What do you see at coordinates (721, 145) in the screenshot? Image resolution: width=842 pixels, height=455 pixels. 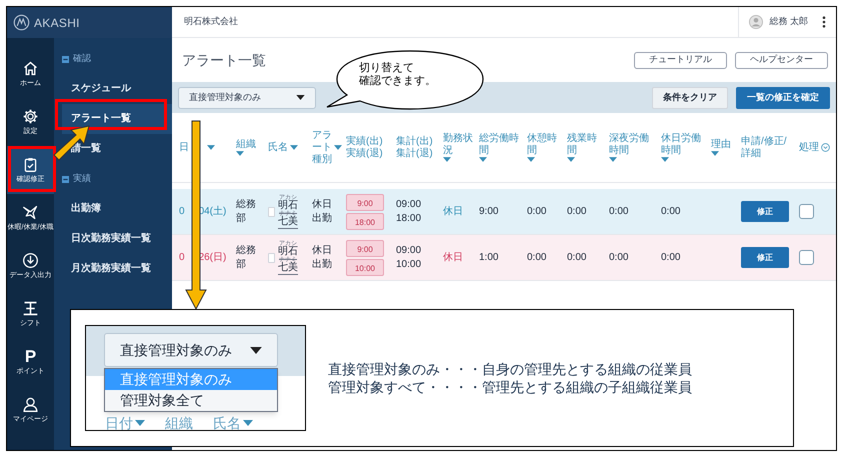 I see `column-header: 理由` at bounding box center [721, 145].